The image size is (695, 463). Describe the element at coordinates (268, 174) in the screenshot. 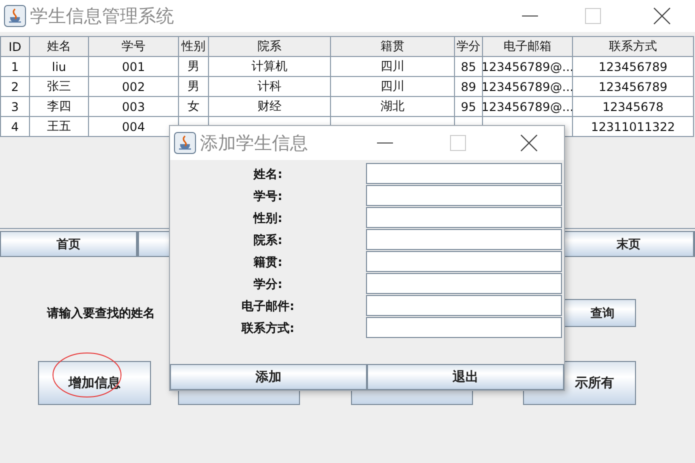

I see `field-label: 姓名:` at that location.